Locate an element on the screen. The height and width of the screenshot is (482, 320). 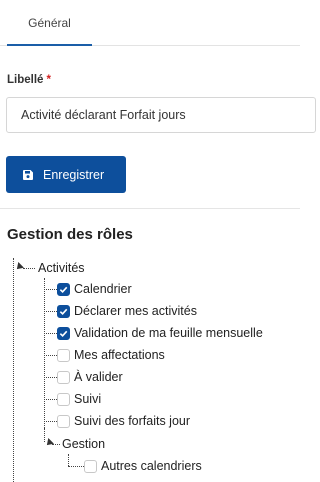
tree-node-activites: Activités is located at coordinates (61, 268).